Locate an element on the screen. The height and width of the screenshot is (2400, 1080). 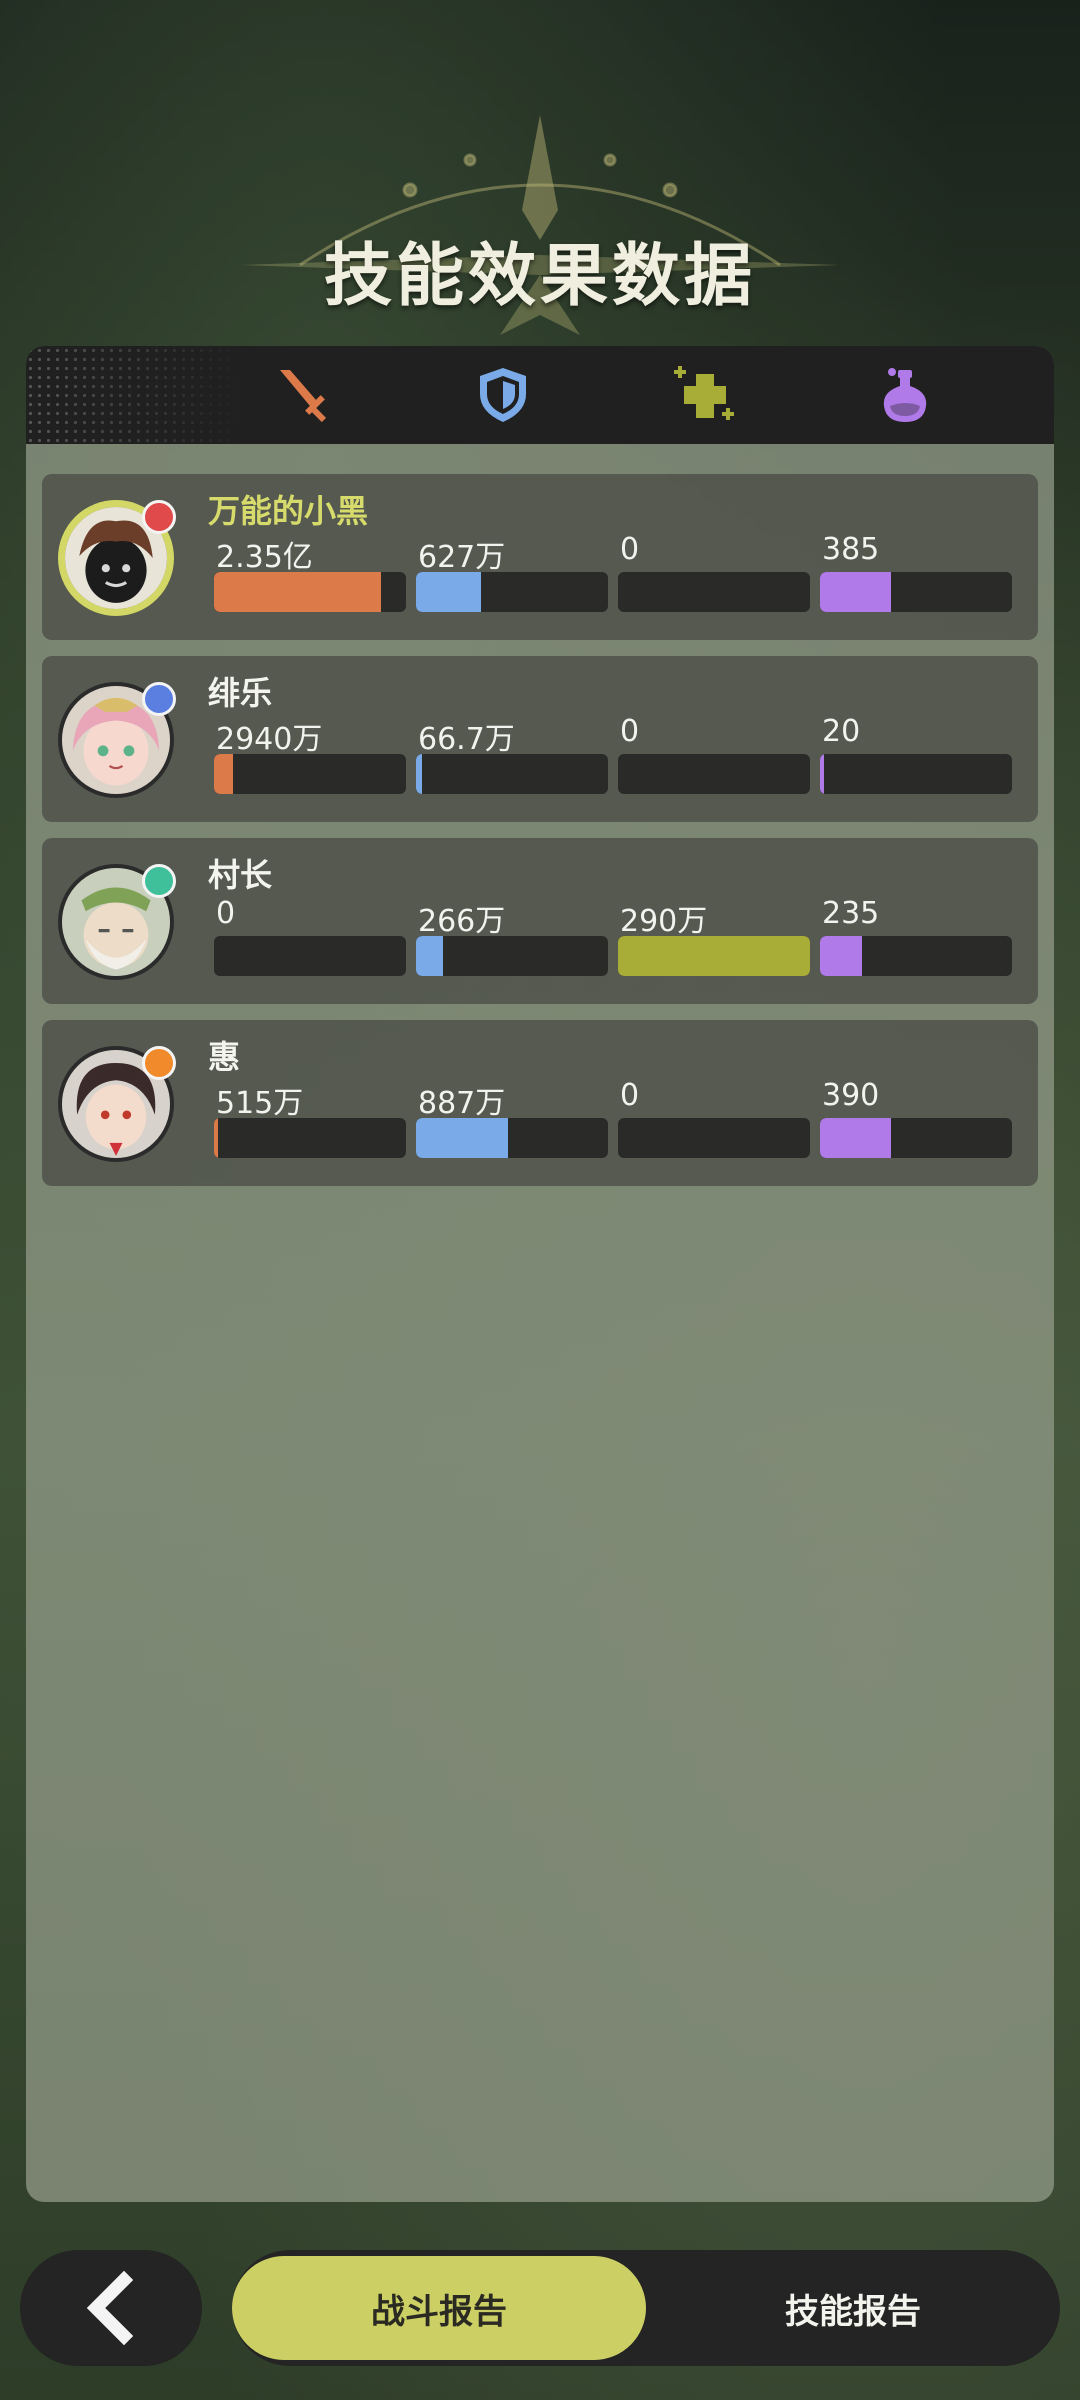
character-name: 惠 is located at coordinates (224, 1057).